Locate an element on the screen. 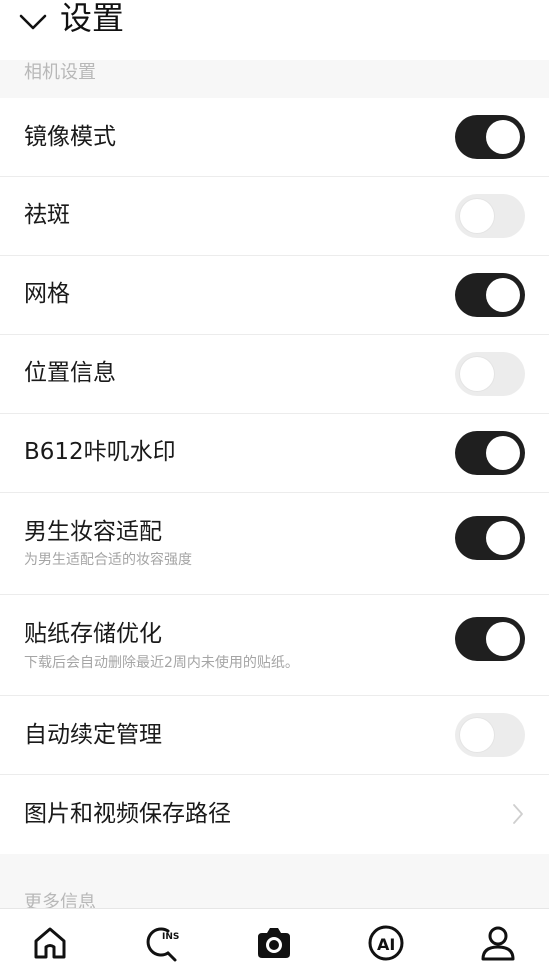  setting-description: 下载后会自动删除最近2周内未使用的贴纸。 is located at coordinates (161, 663).